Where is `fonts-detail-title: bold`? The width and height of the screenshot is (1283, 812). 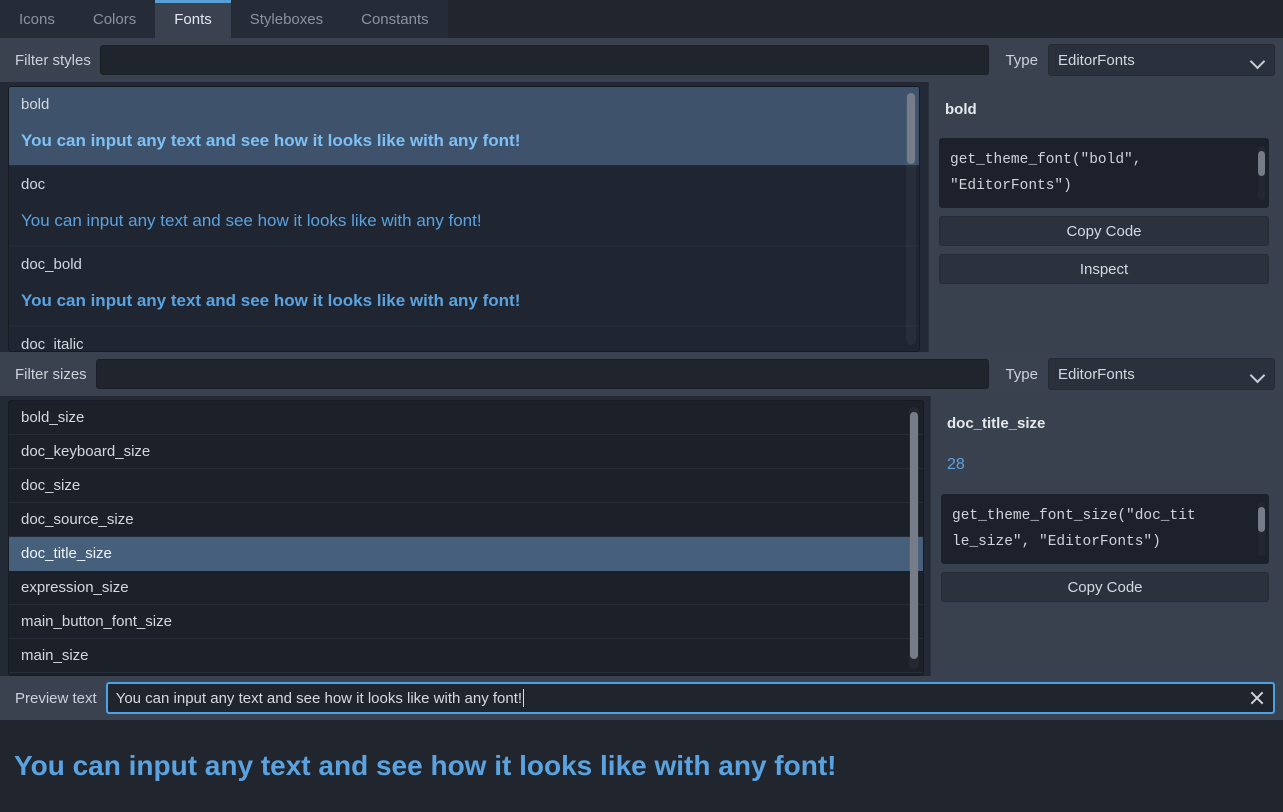 fonts-detail-title: bold is located at coordinates (961, 109).